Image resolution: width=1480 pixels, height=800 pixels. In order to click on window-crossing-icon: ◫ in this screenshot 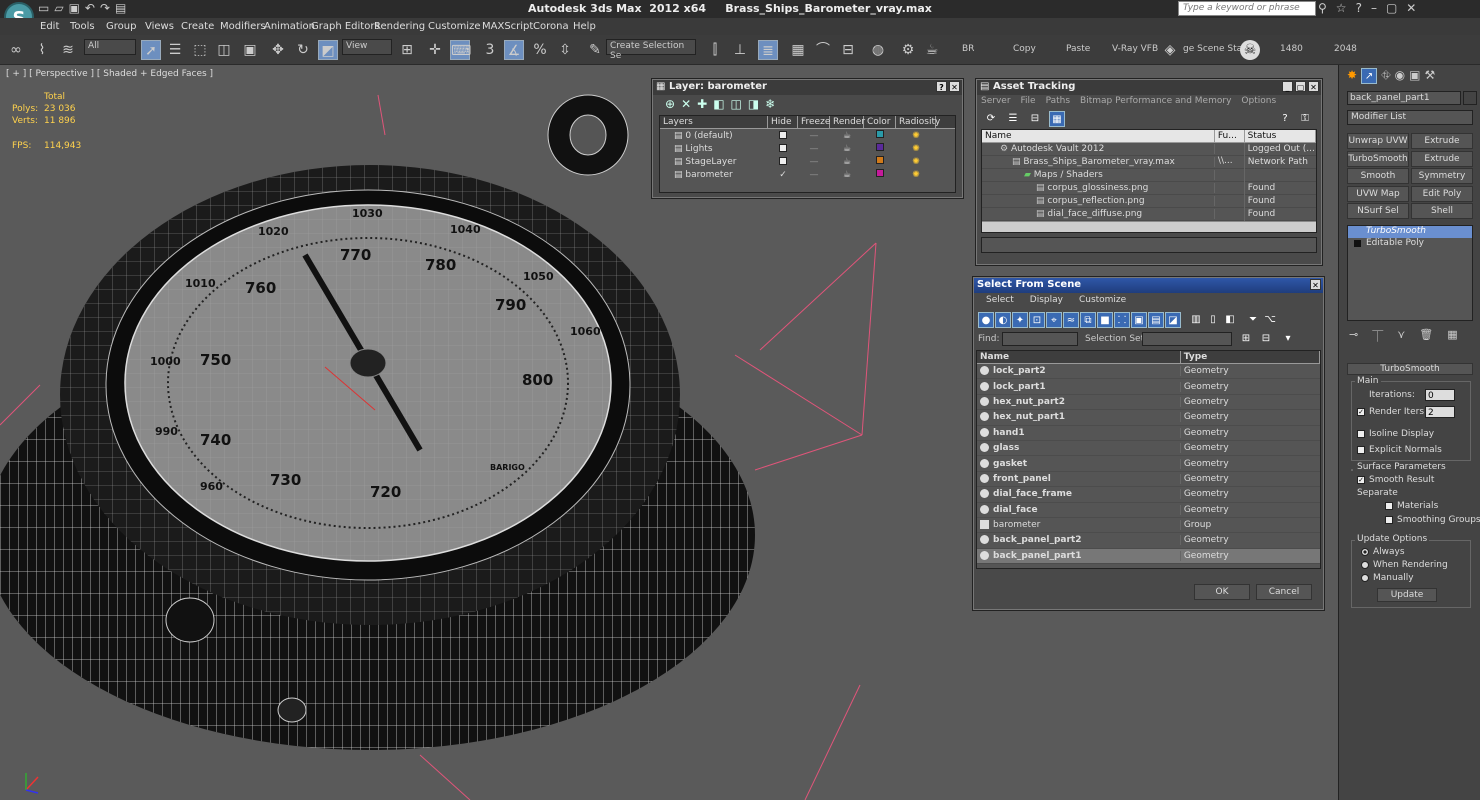, I will do `click(224, 50)`.